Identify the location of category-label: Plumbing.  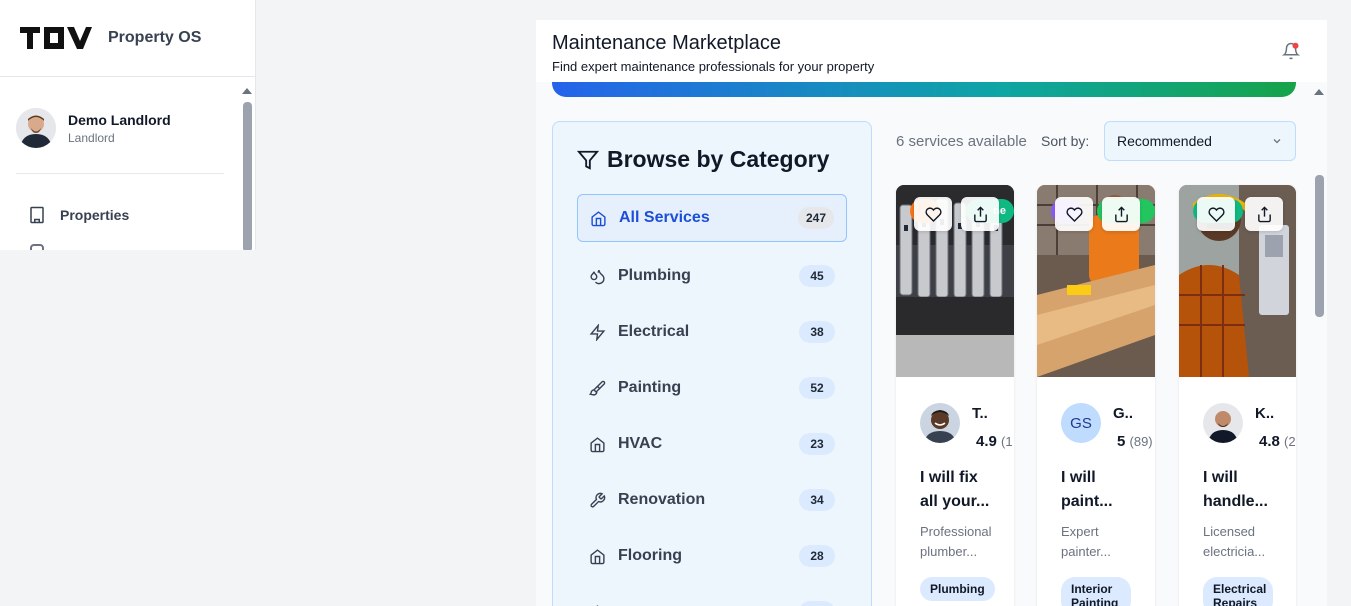
(654, 275).